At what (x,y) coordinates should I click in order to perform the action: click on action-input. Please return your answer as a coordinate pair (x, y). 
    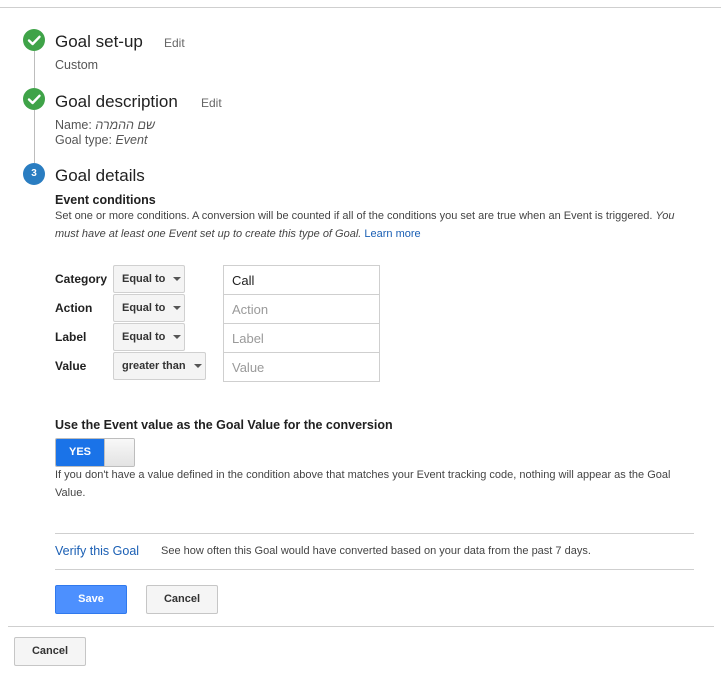
    Looking at the image, I should click on (301, 309).